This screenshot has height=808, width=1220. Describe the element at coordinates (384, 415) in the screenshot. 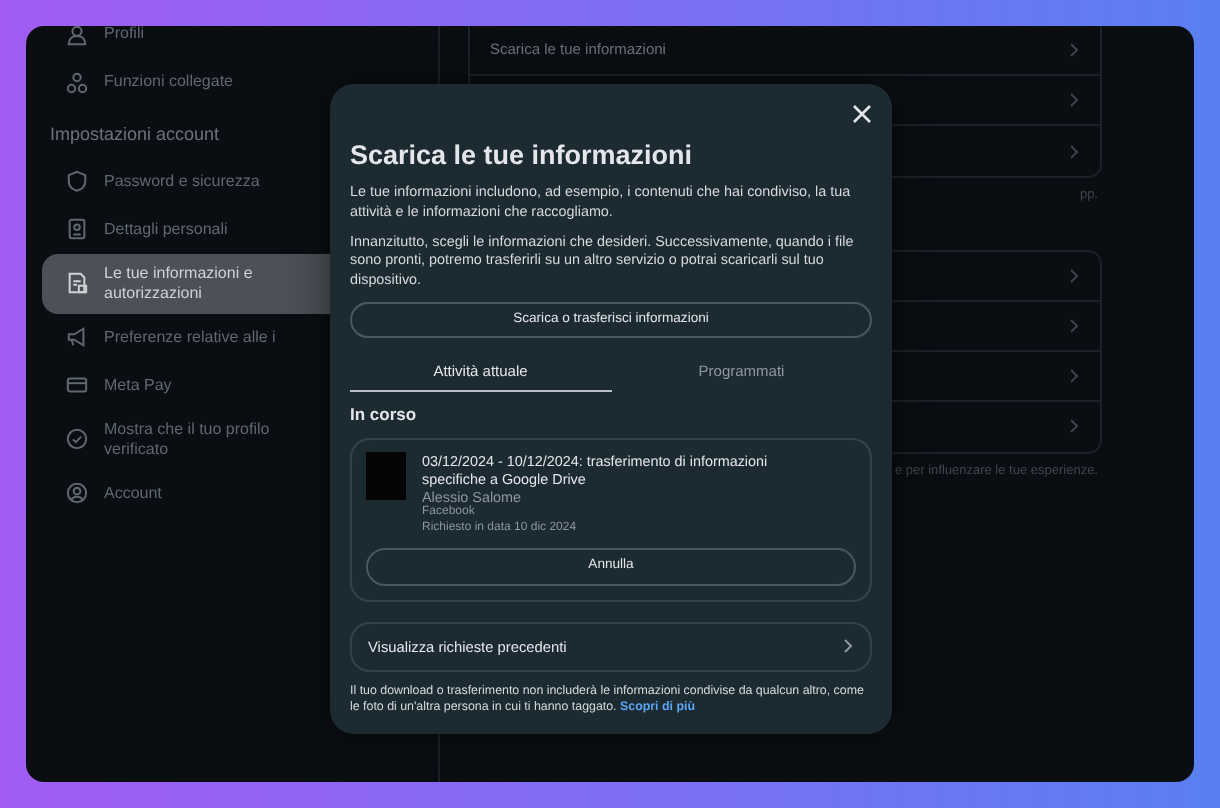

I see `section-title: In corso` at that location.